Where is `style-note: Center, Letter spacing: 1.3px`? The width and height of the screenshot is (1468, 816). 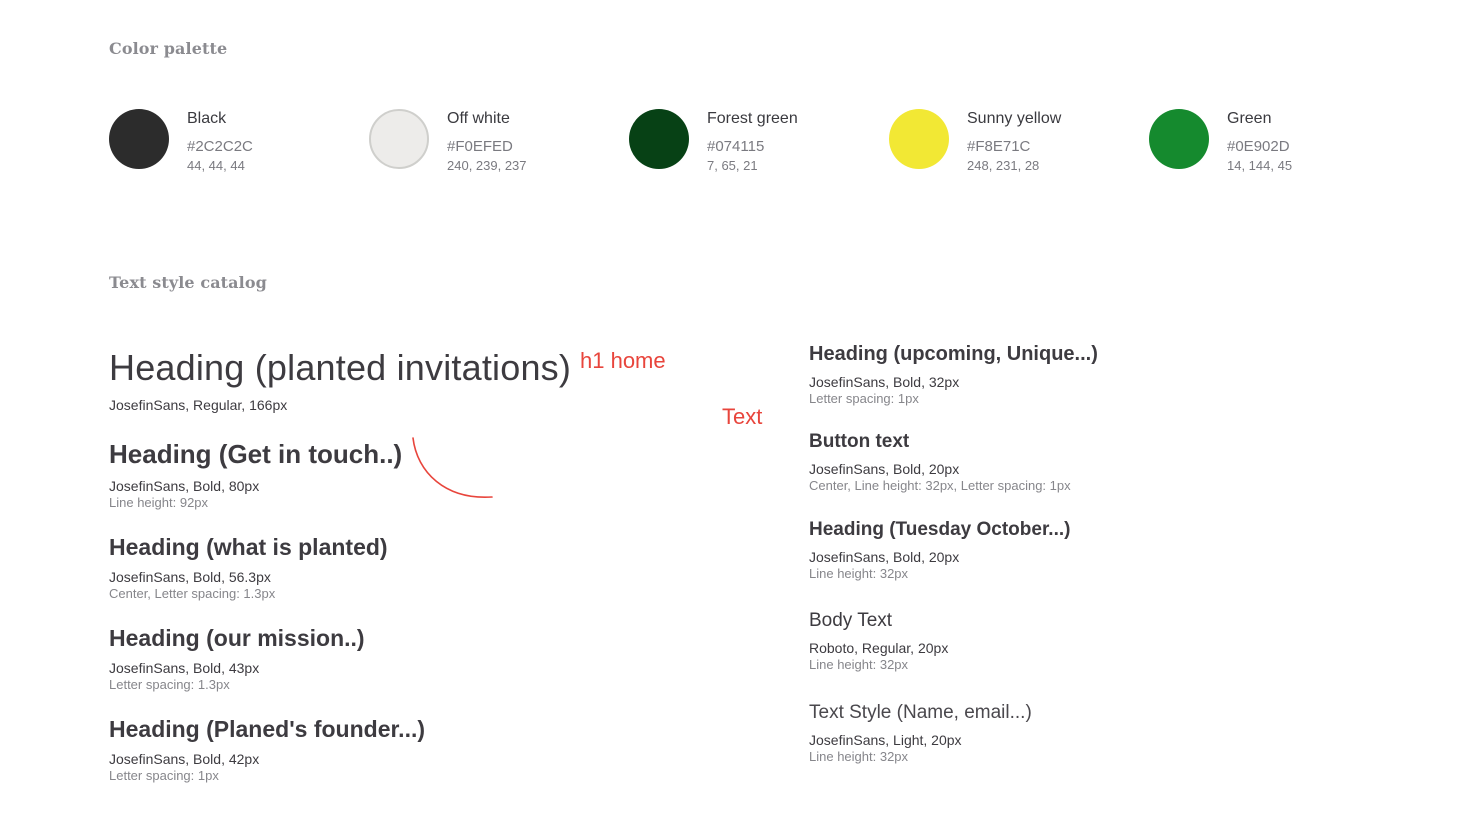 style-note: Center, Letter spacing: 1.3px is located at coordinates (192, 594).